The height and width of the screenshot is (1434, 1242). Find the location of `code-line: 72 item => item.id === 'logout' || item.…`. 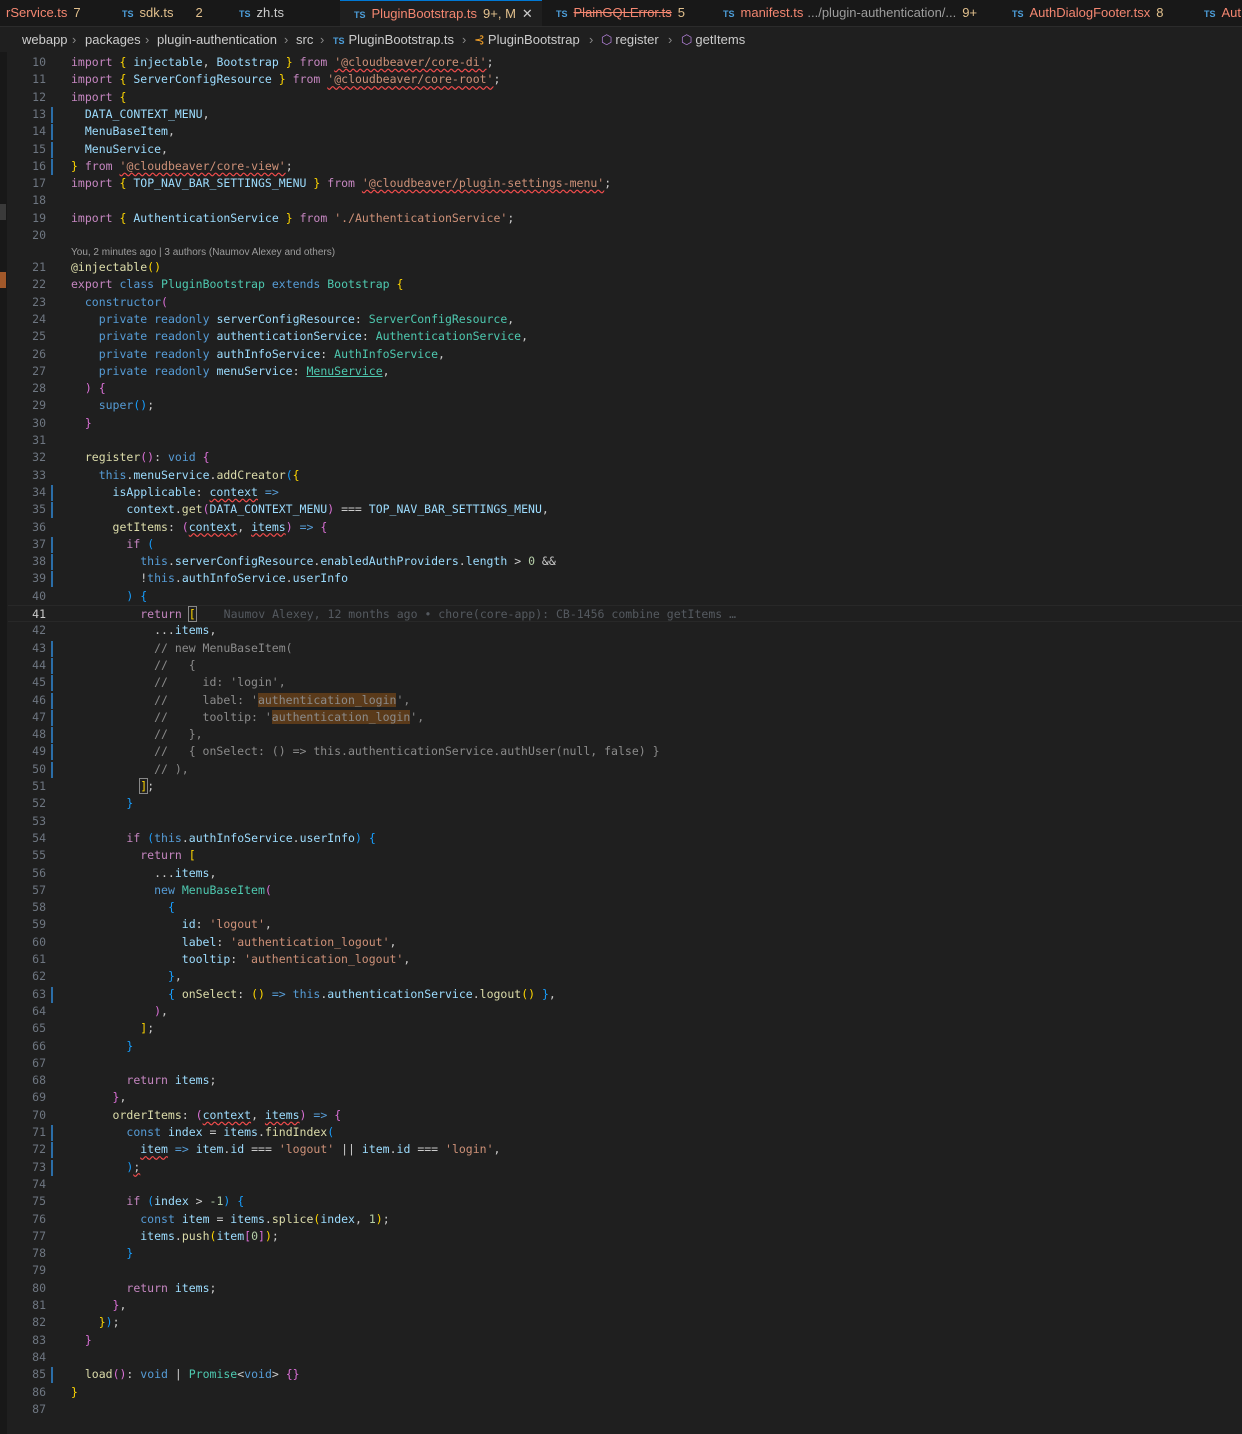

code-line: 72 item => item.id === 'logout' || item.… is located at coordinates (266, 1150).